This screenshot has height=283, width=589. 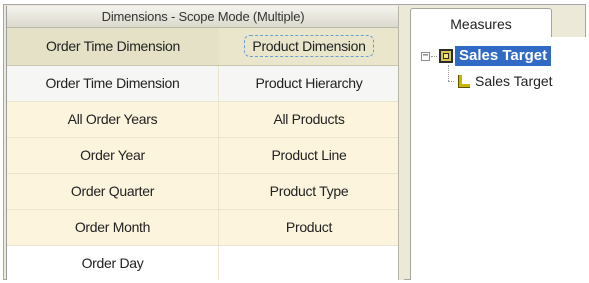 I want to click on grid-cell: Order Day, so click(x=113, y=263).